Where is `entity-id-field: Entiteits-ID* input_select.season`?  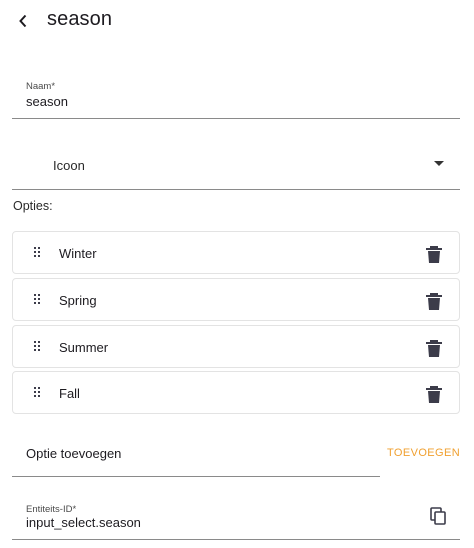 entity-id-field: Entiteits-ID* input_select.season is located at coordinates (236, 519).